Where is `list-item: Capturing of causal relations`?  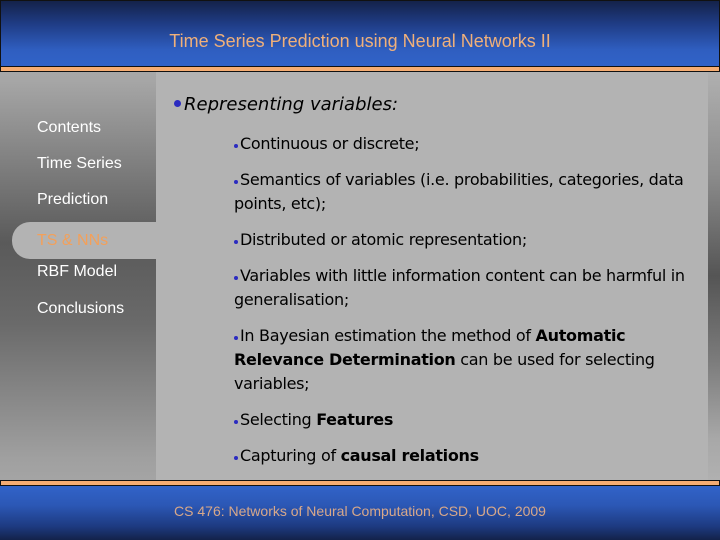 list-item: Capturing of causal relations is located at coordinates (469, 456).